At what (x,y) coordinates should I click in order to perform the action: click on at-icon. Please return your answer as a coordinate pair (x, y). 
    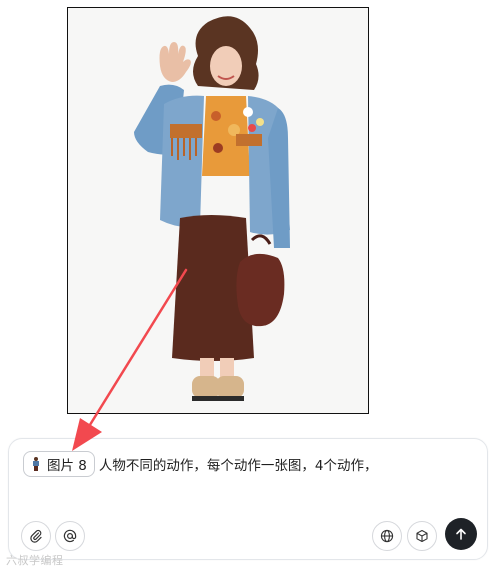
    Looking at the image, I should click on (70, 536).